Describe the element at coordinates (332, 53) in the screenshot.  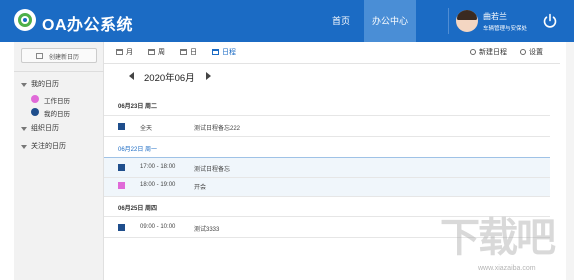
I see `view-toolbar: 月 周 日 日程 新建日程 设置` at that location.